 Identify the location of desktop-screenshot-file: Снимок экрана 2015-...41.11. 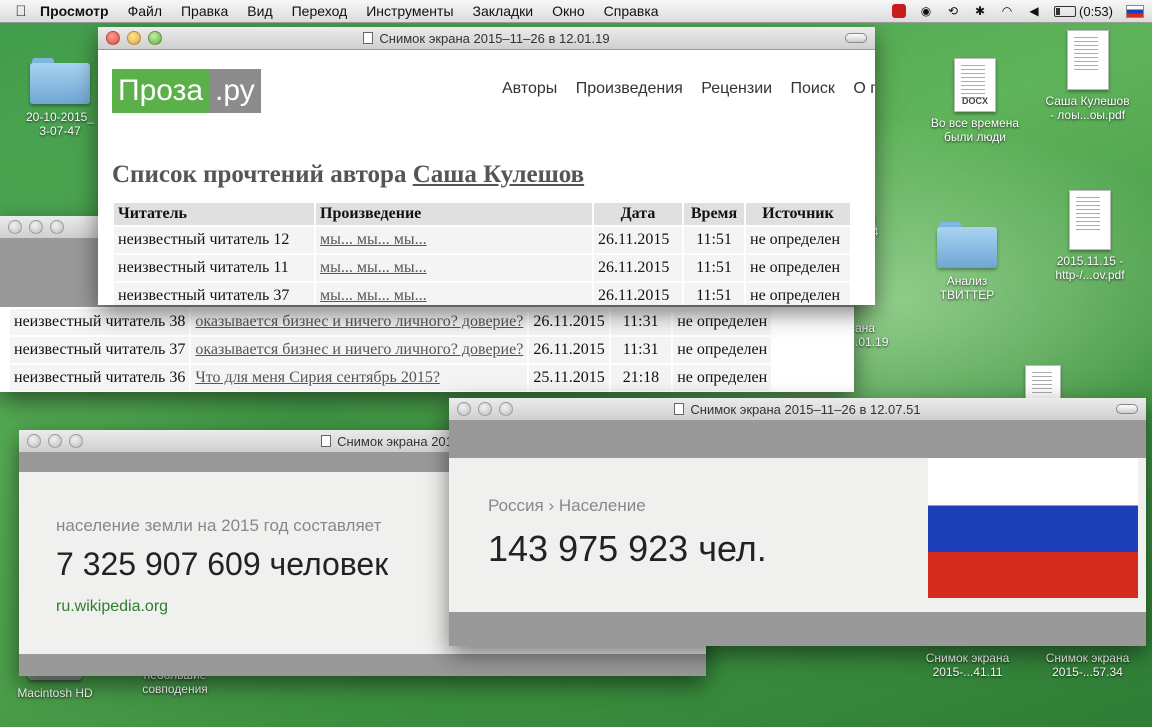
(967, 665).